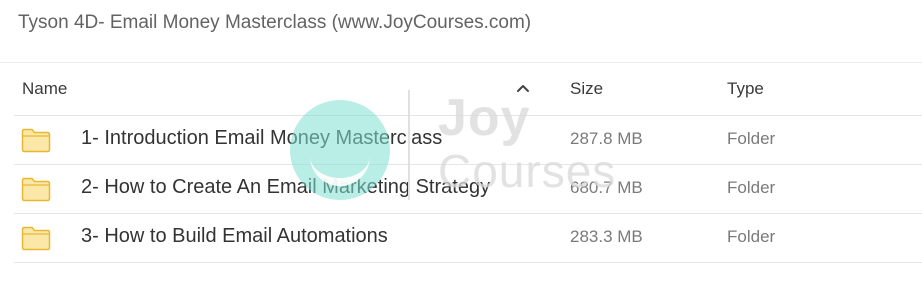  What do you see at coordinates (44, 89) in the screenshot?
I see `column-header-name: Name` at bounding box center [44, 89].